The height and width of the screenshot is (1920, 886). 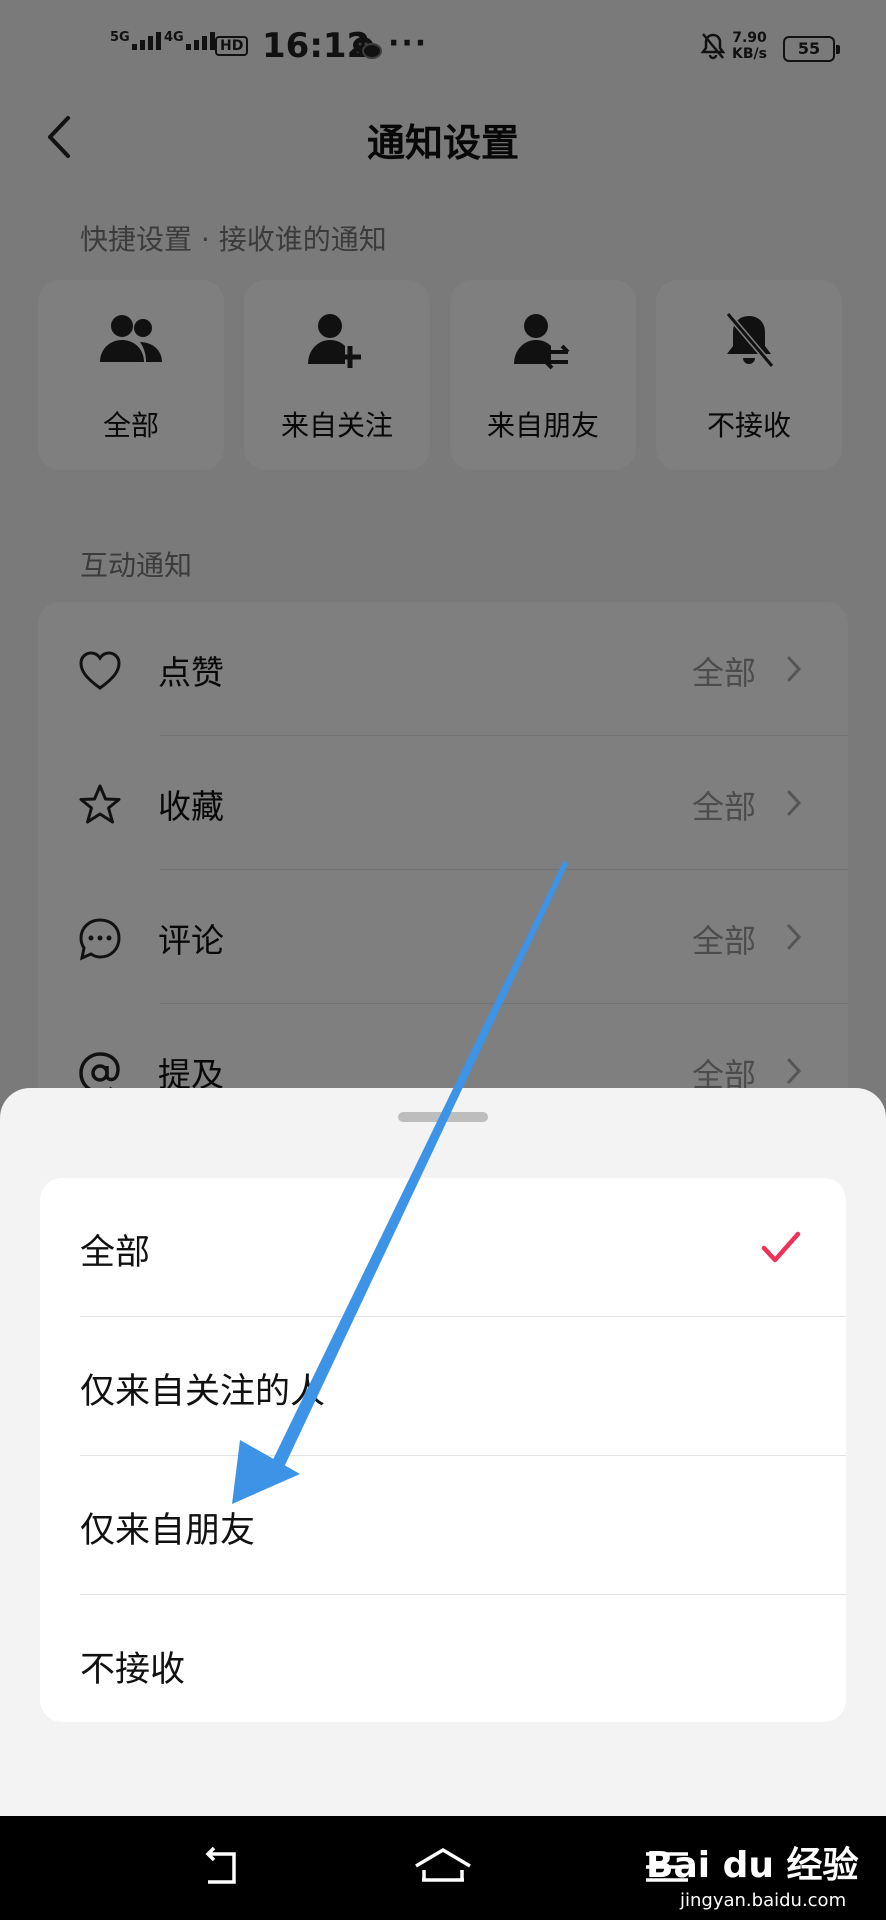 I want to click on watermark-url: jingyan.baidu.com, so click(x=763, y=1900).